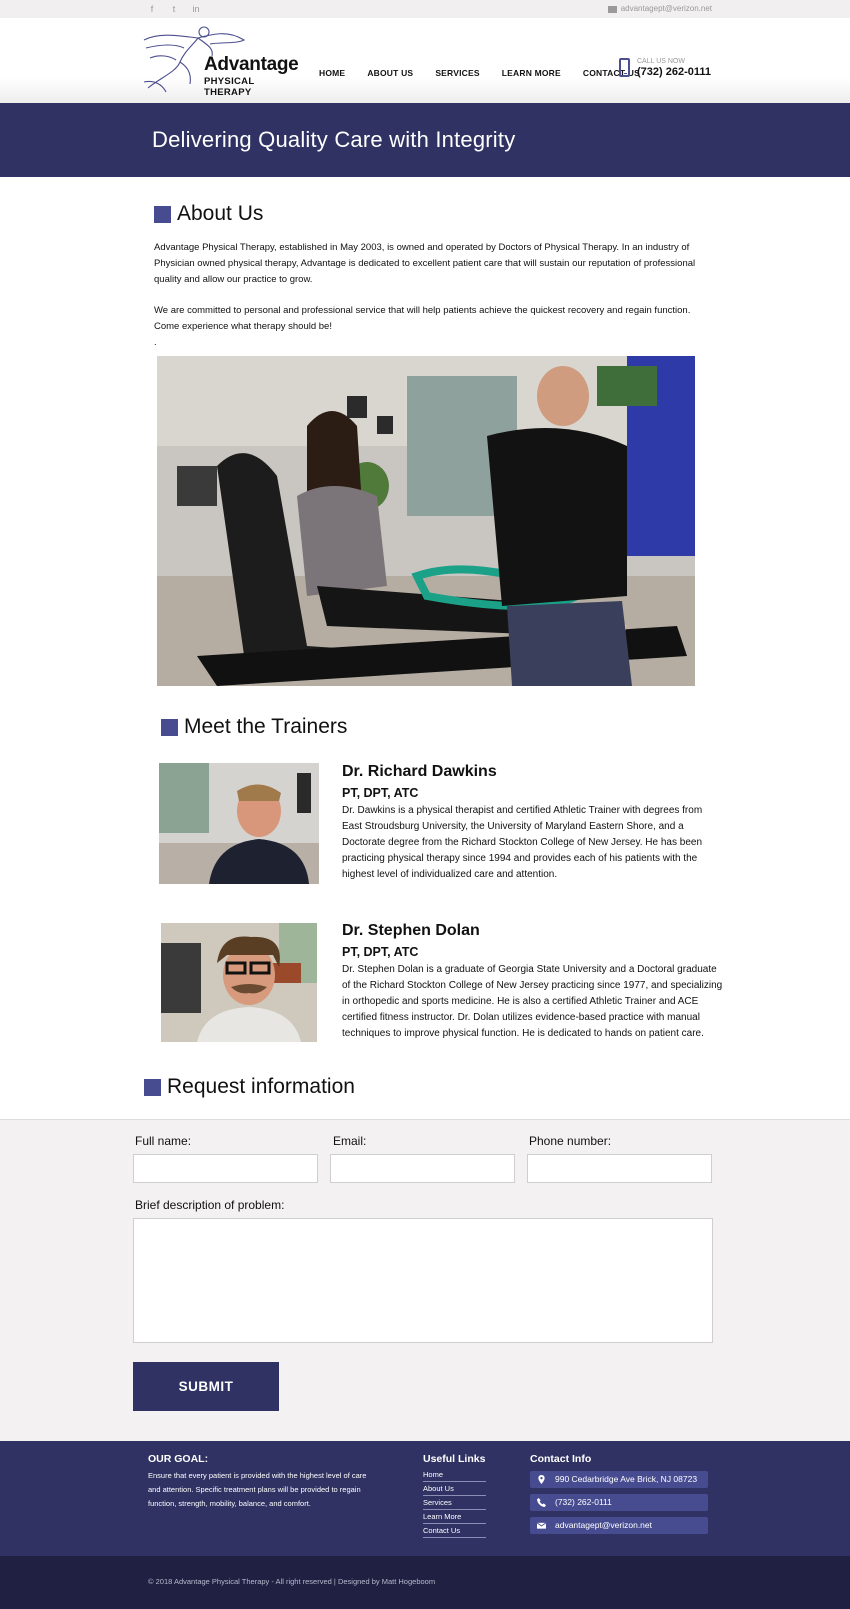 The image size is (850, 1609). I want to click on contact-info-heading: Contact Info, so click(561, 1459).